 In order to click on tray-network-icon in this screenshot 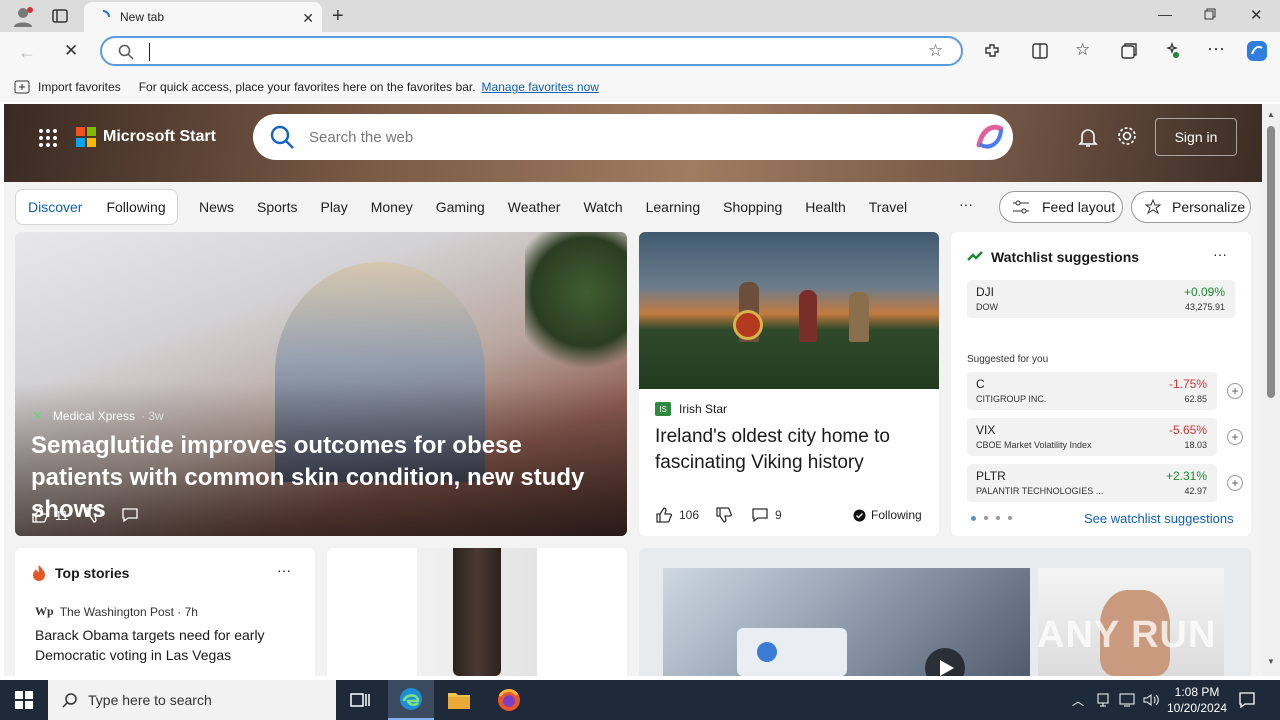, I will do `click(1103, 700)`.